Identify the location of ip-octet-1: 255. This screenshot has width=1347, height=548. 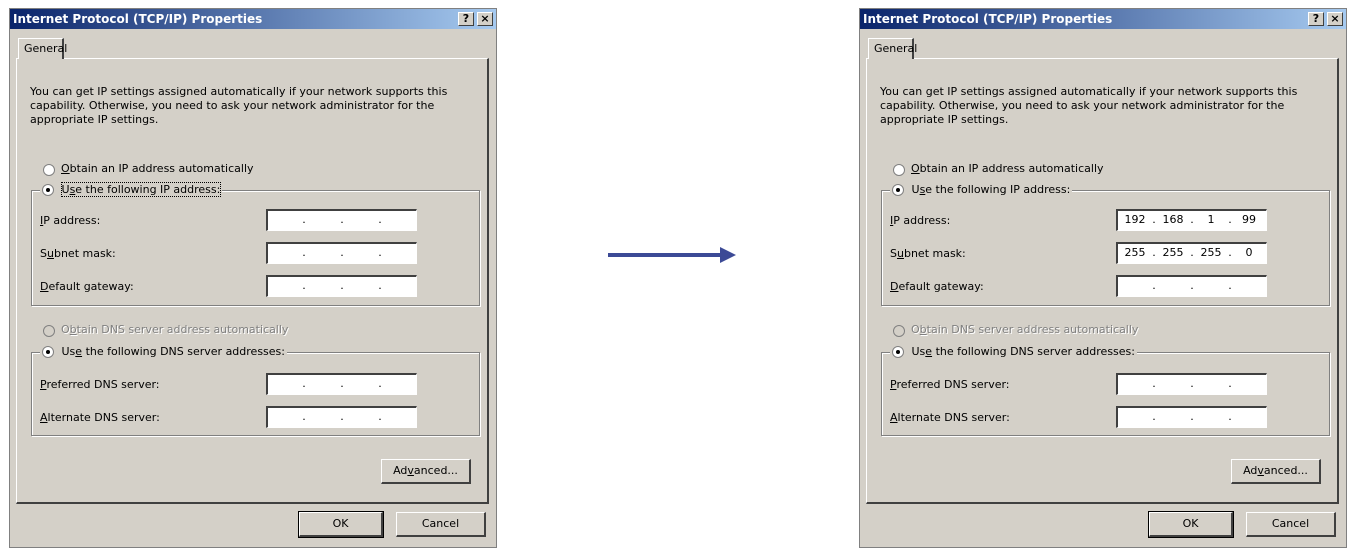
(1135, 252).